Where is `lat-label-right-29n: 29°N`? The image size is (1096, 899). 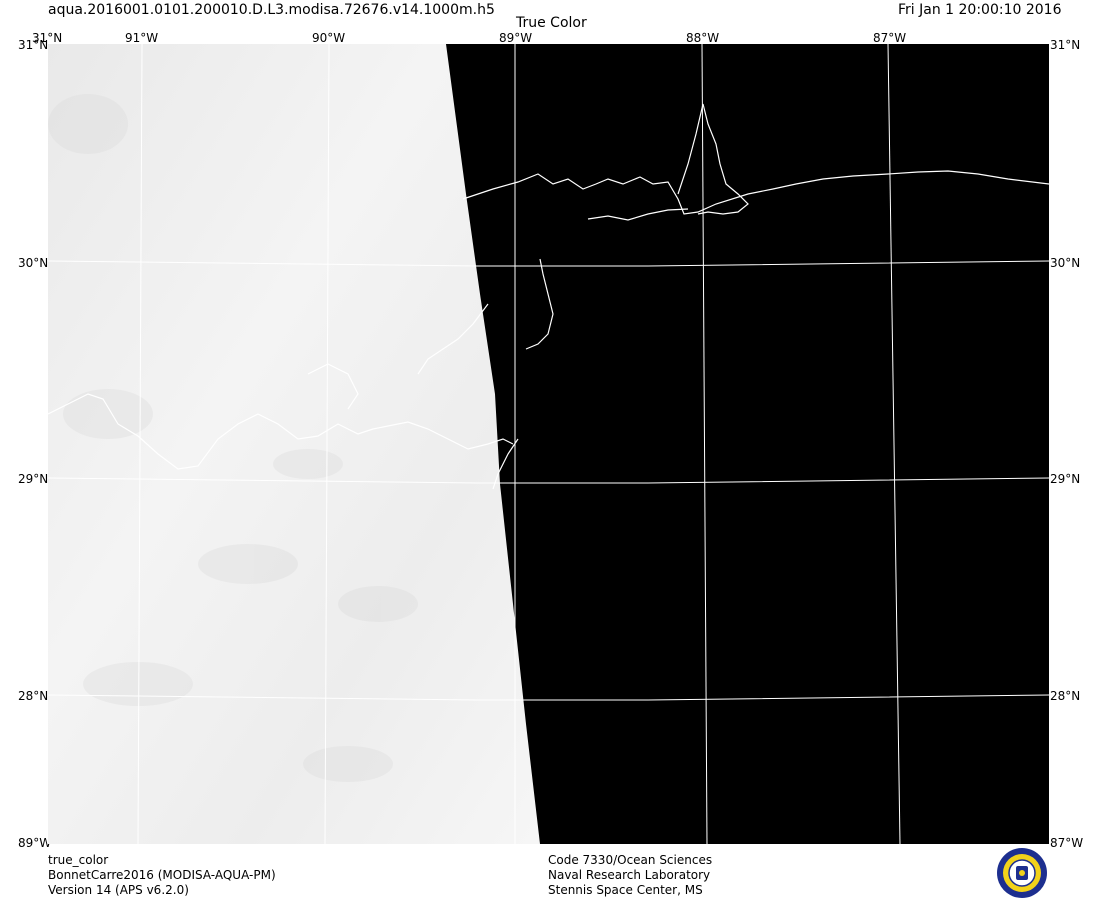 lat-label-right-29n: 29°N is located at coordinates (1065, 479).